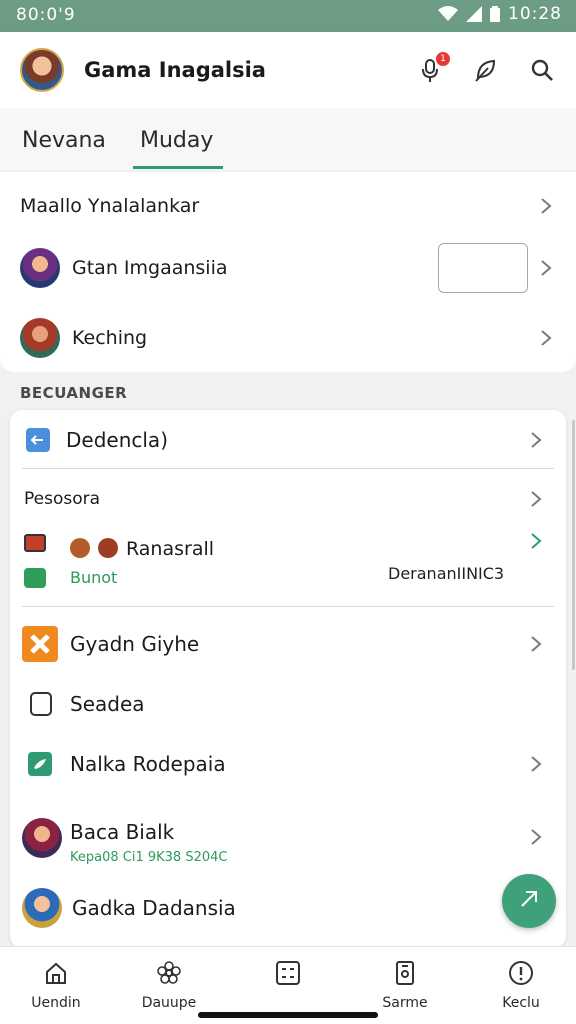  I want to click on feather-icon, so click(486, 70).